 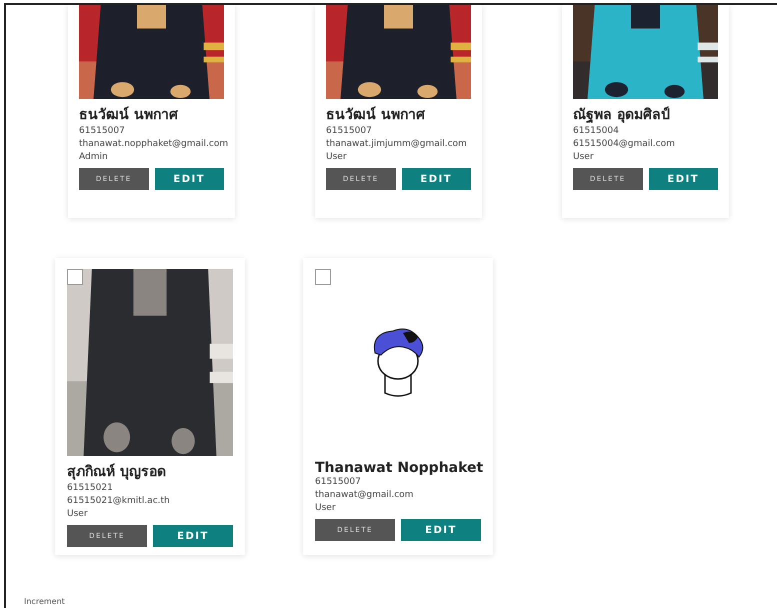 I want to click on user-email: 61515021@kmitl.ac.th, so click(x=119, y=501).